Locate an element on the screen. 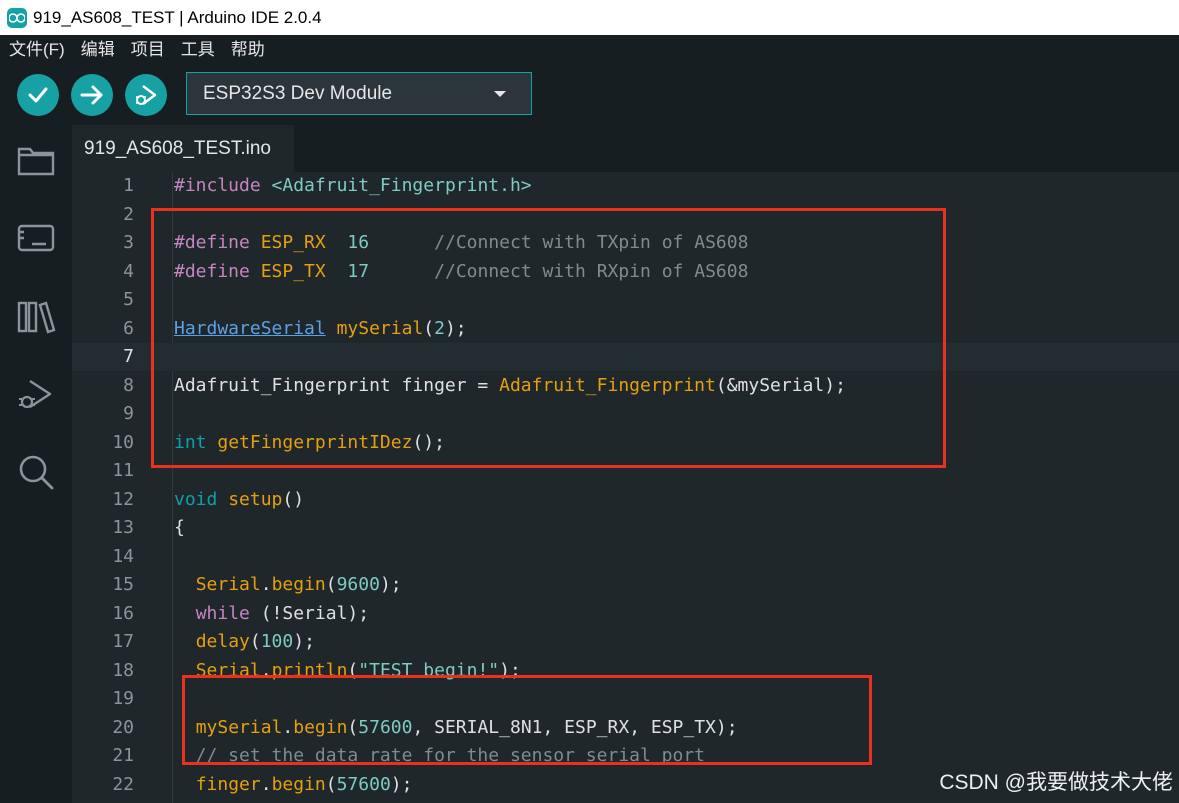  line-number: 9 is located at coordinates (128, 413).